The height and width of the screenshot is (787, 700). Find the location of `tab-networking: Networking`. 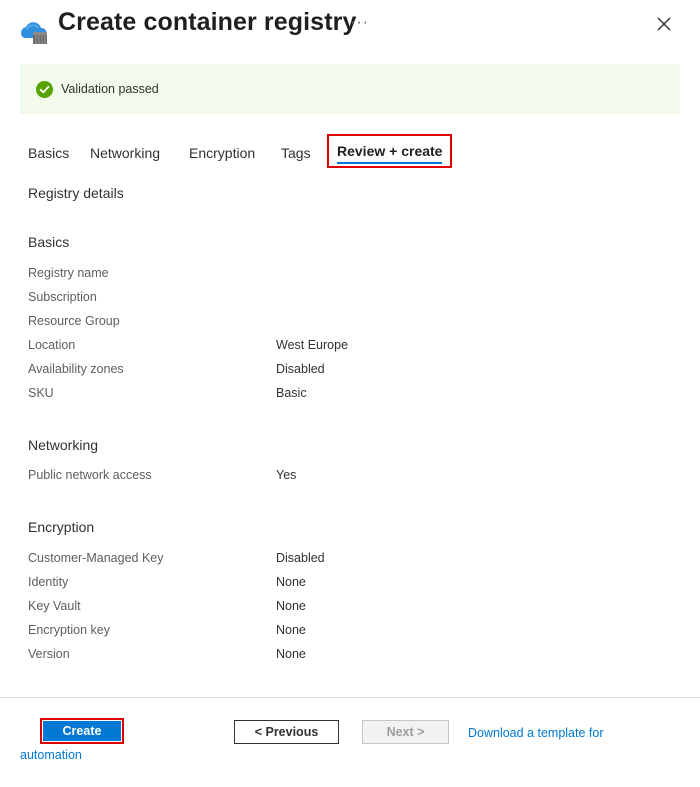

tab-networking: Networking is located at coordinates (125, 153).